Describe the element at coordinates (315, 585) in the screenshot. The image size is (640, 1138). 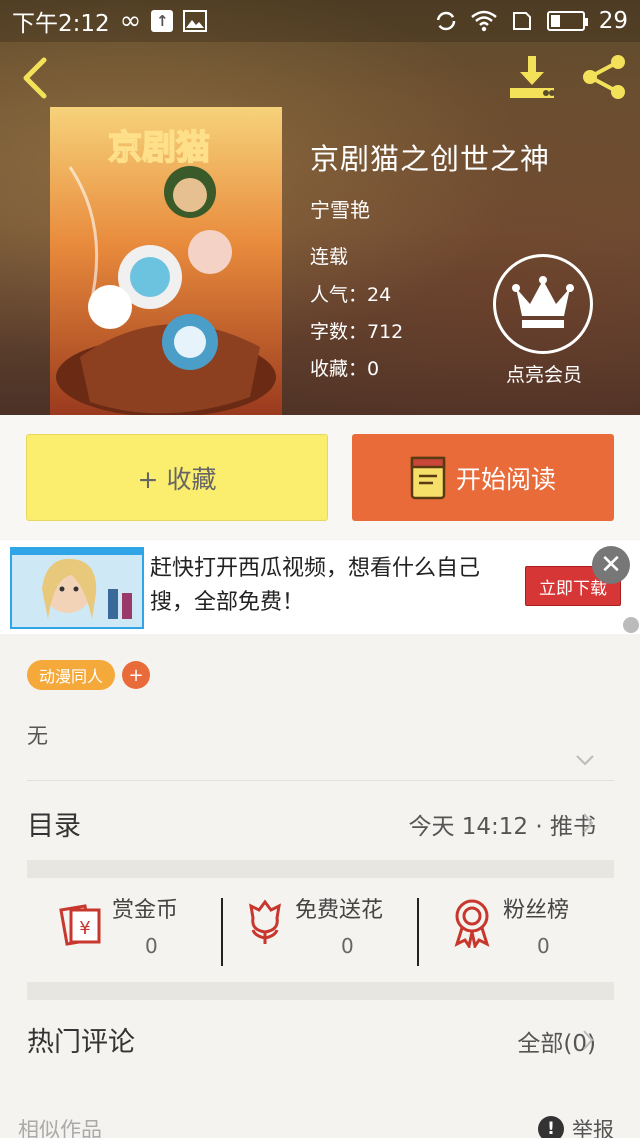
I see `ad-text: 赶快打开西瓜视频，想看什么自己搜，全部免费！` at that location.